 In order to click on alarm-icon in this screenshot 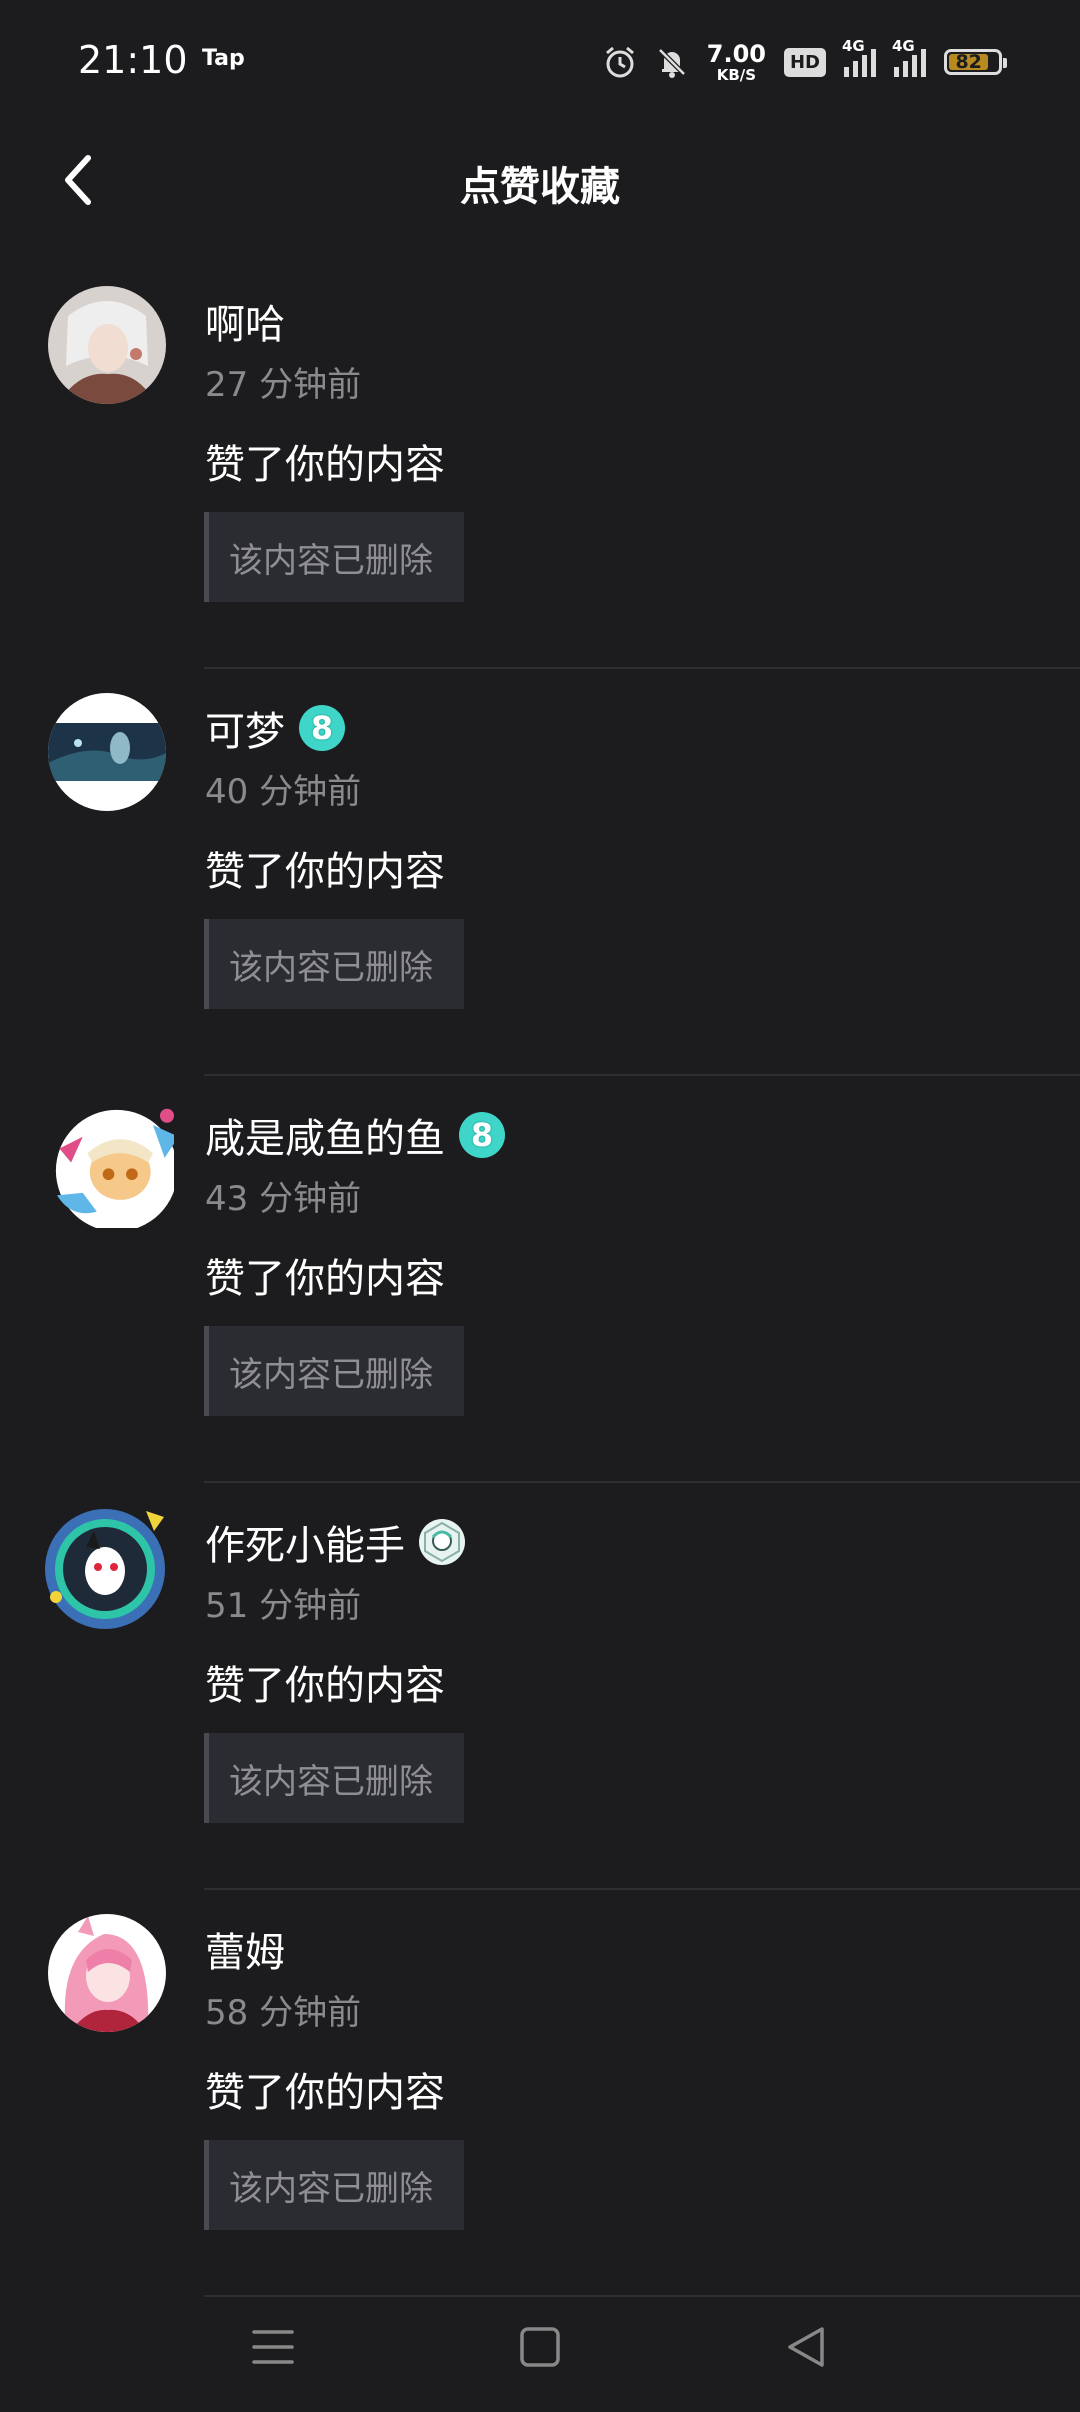, I will do `click(619, 62)`.